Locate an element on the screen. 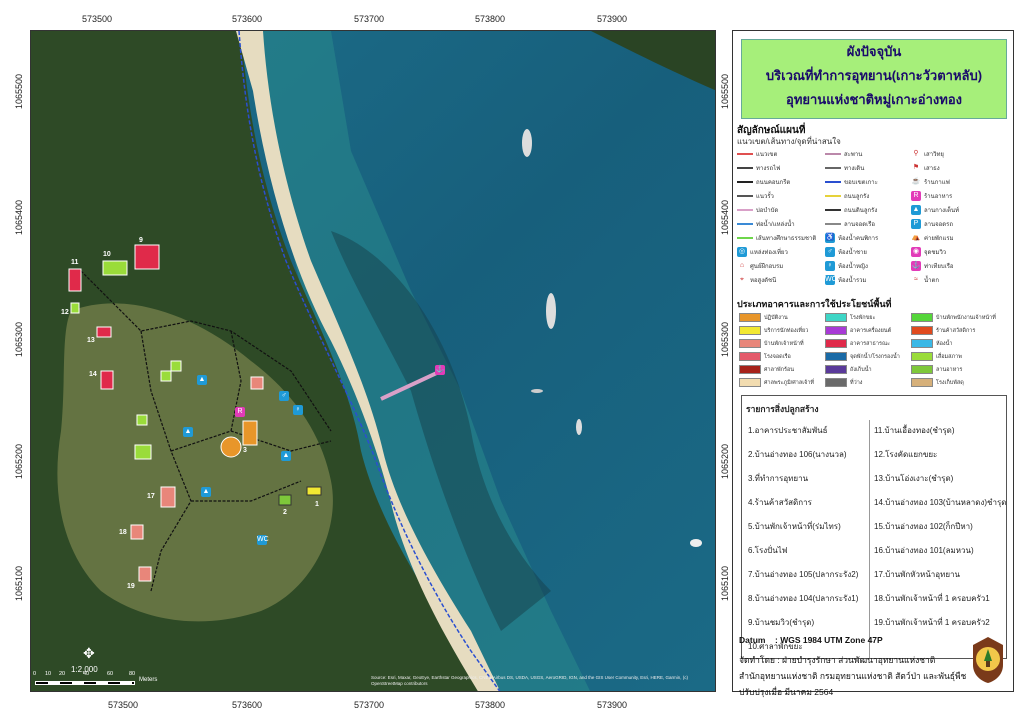  building-list-item: 14.บ้านอ่างทอง 103(บ้านหลาดง)ชำรุด is located at coordinates (940, 502).